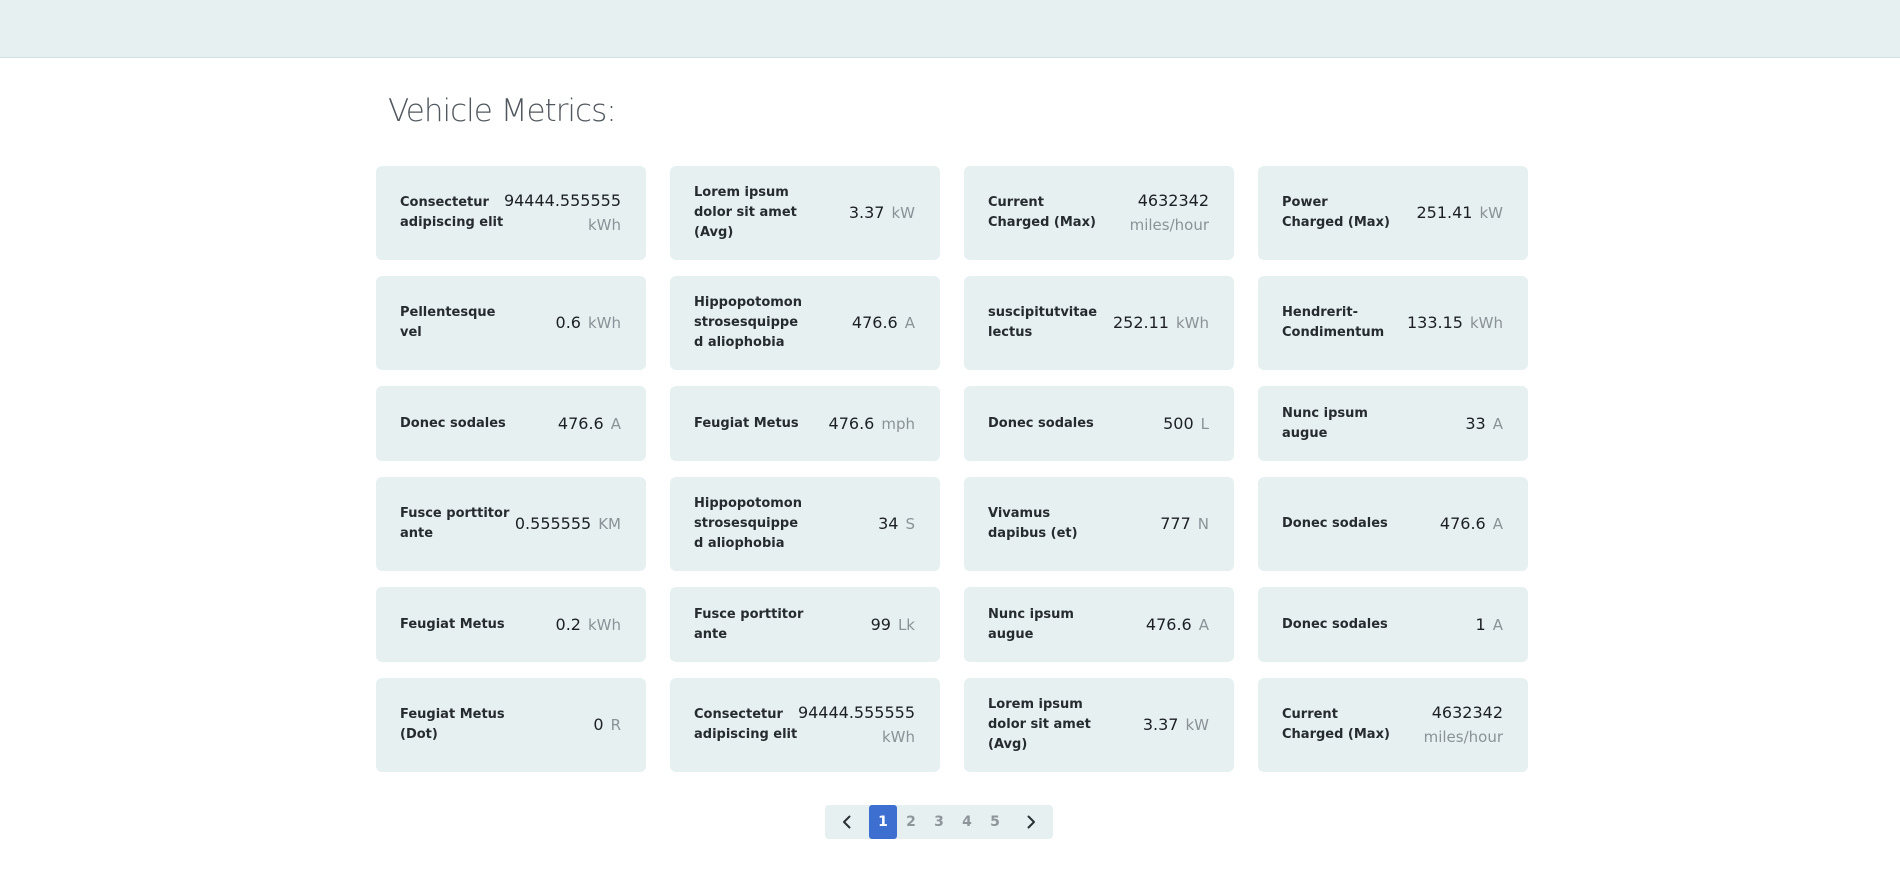 This screenshot has width=1900, height=887. I want to click on metric-reading: 0.2 kWh, so click(588, 625).